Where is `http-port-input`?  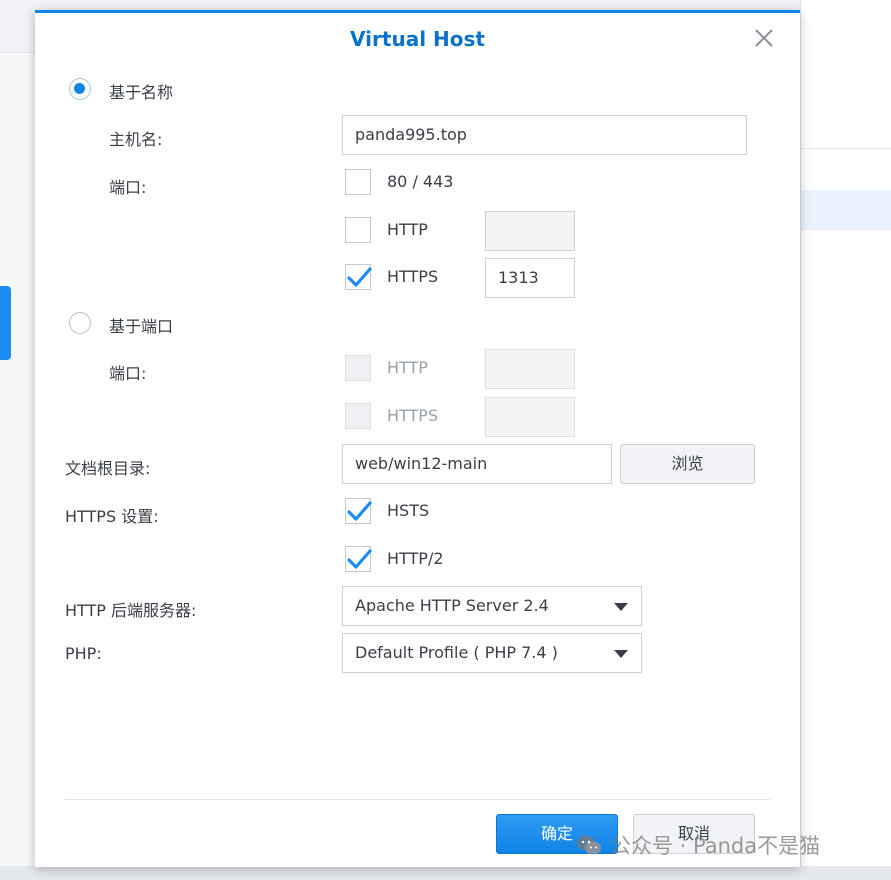 http-port-input is located at coordinates (530, 231).